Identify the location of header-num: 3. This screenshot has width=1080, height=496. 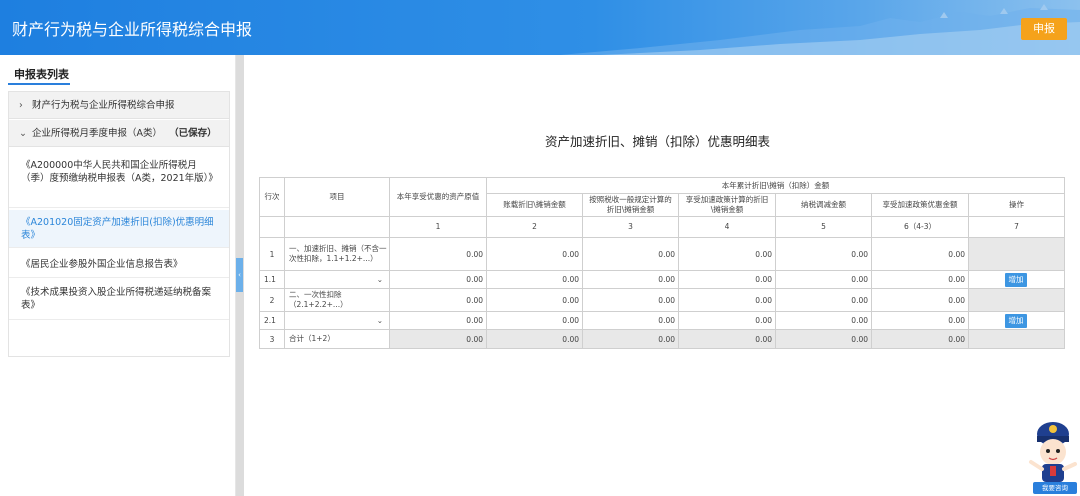
(630, 227).